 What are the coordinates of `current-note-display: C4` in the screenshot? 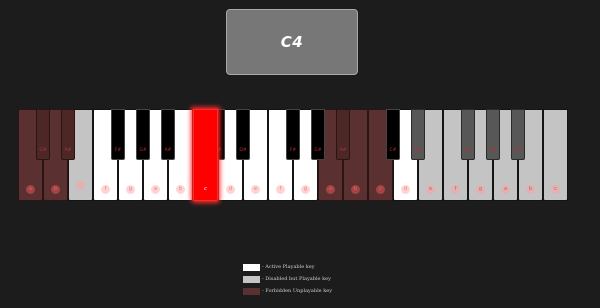 It's located at (292, 42).